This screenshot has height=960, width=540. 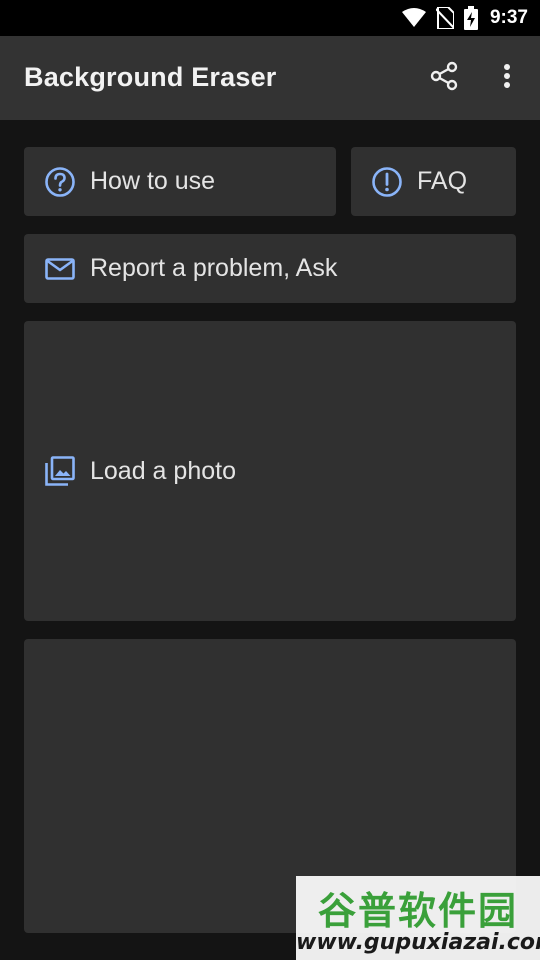 I want to click on share-button, so click(x=444, y=78).